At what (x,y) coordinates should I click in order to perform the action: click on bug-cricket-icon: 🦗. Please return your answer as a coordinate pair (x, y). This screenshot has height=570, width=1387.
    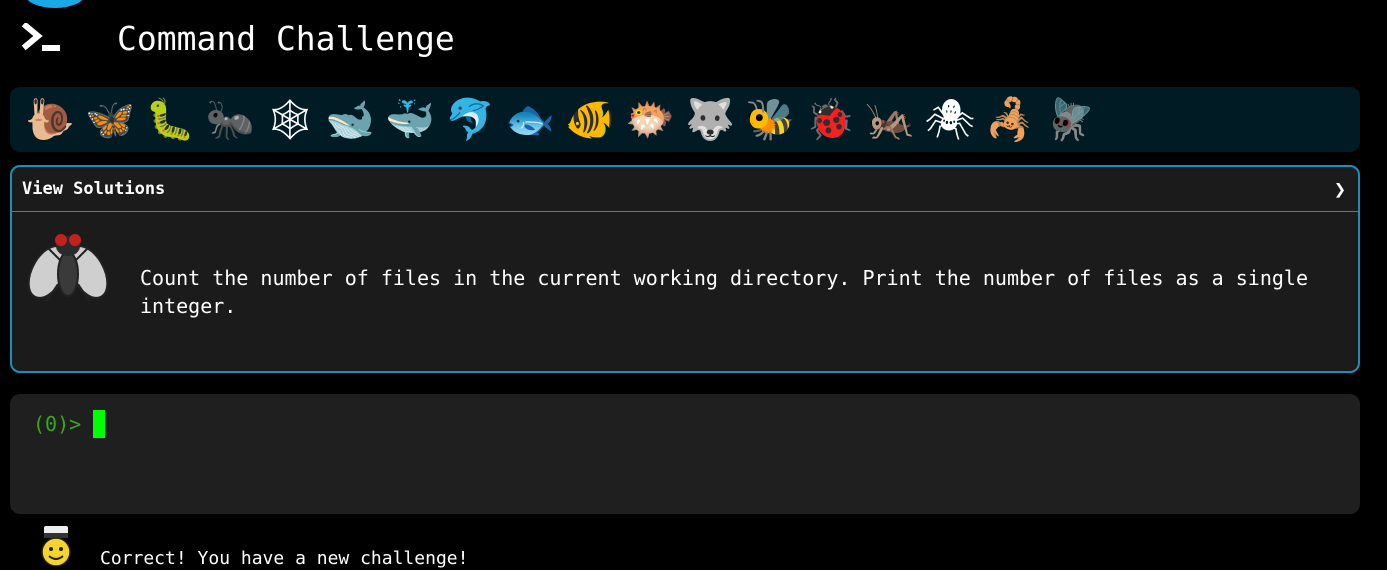
    Looking at the image, I should click on (890, 120).